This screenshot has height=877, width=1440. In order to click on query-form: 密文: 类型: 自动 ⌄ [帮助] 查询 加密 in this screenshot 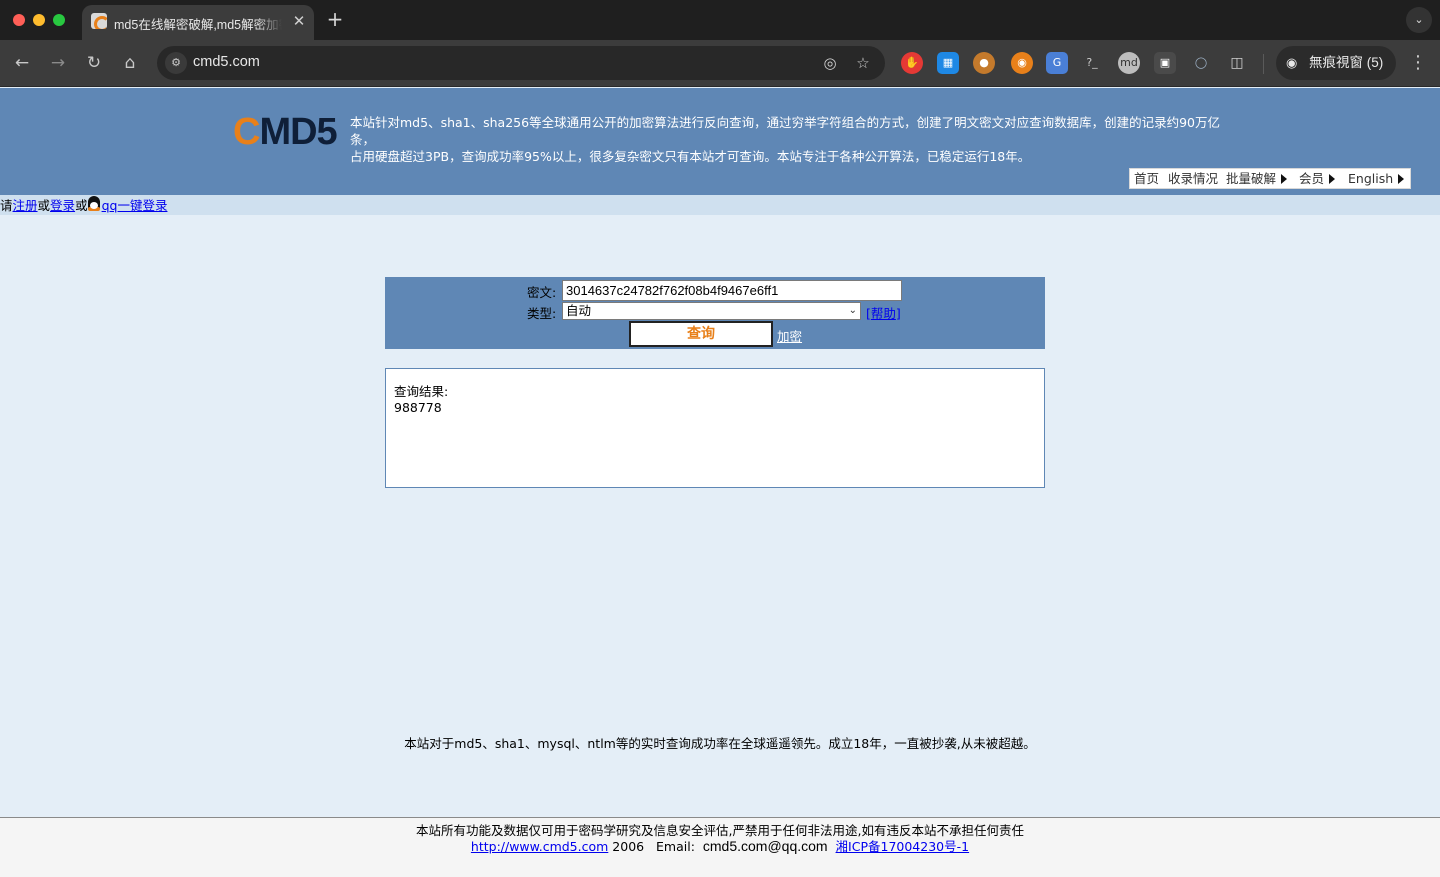, I will do `click(715, 313)`.